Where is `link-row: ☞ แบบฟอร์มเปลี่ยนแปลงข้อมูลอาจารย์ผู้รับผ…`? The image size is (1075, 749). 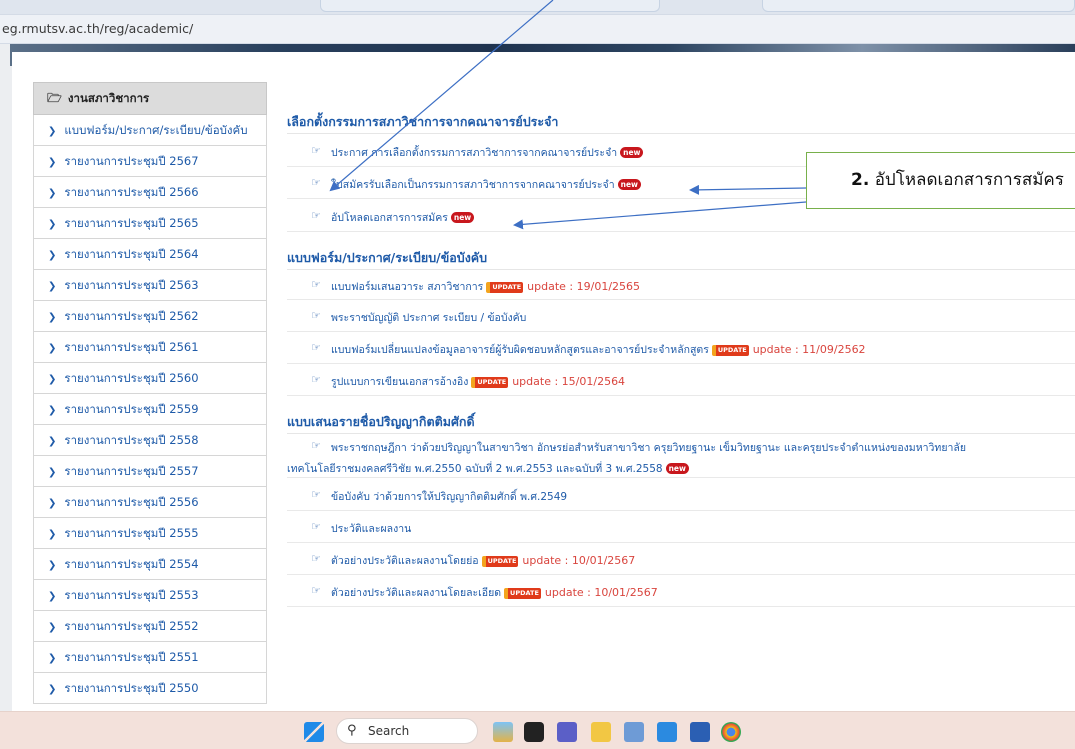 link-row: ☞ แบบฟอร์มเปลี่ยนแปลงข้อมูลอาจารย์ผู้รับผ… is located at coordinates (681, 348).